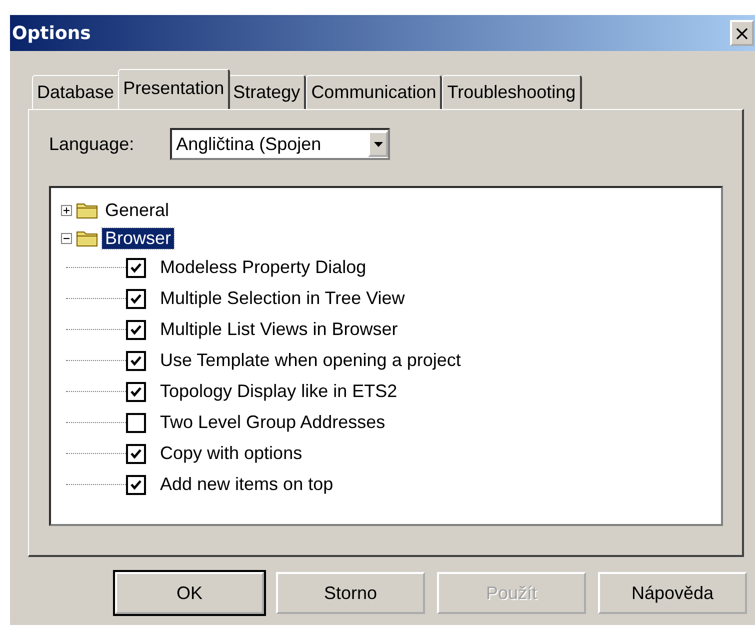 The image size is (755, 631). I want to click on option-label: Multiple List Views in Browser, so click(279, 329).